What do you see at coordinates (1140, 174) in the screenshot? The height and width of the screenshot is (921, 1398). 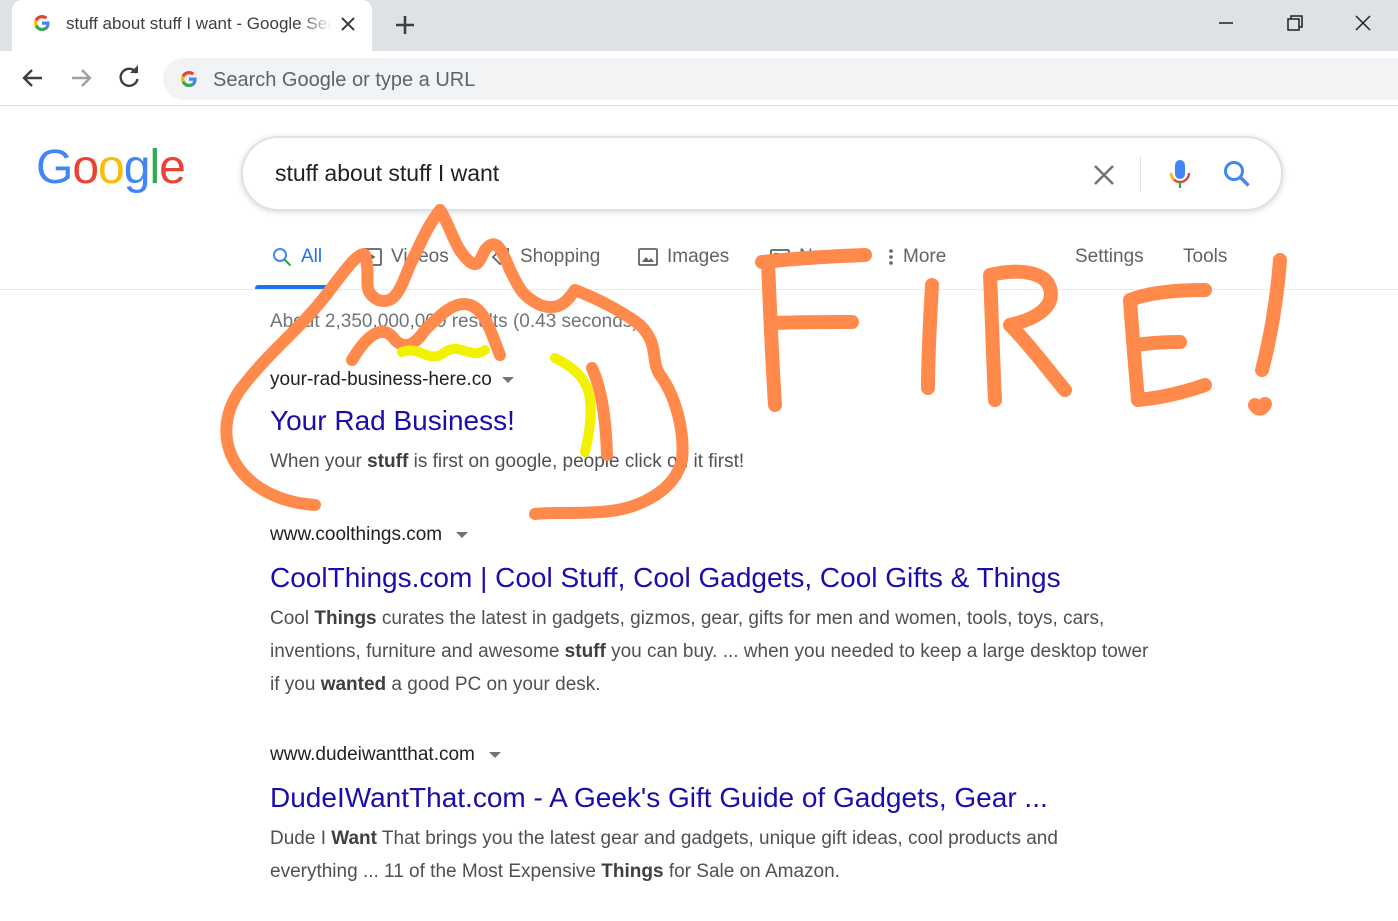 I see `search-box-divider` at bounding box center [1140, 174].